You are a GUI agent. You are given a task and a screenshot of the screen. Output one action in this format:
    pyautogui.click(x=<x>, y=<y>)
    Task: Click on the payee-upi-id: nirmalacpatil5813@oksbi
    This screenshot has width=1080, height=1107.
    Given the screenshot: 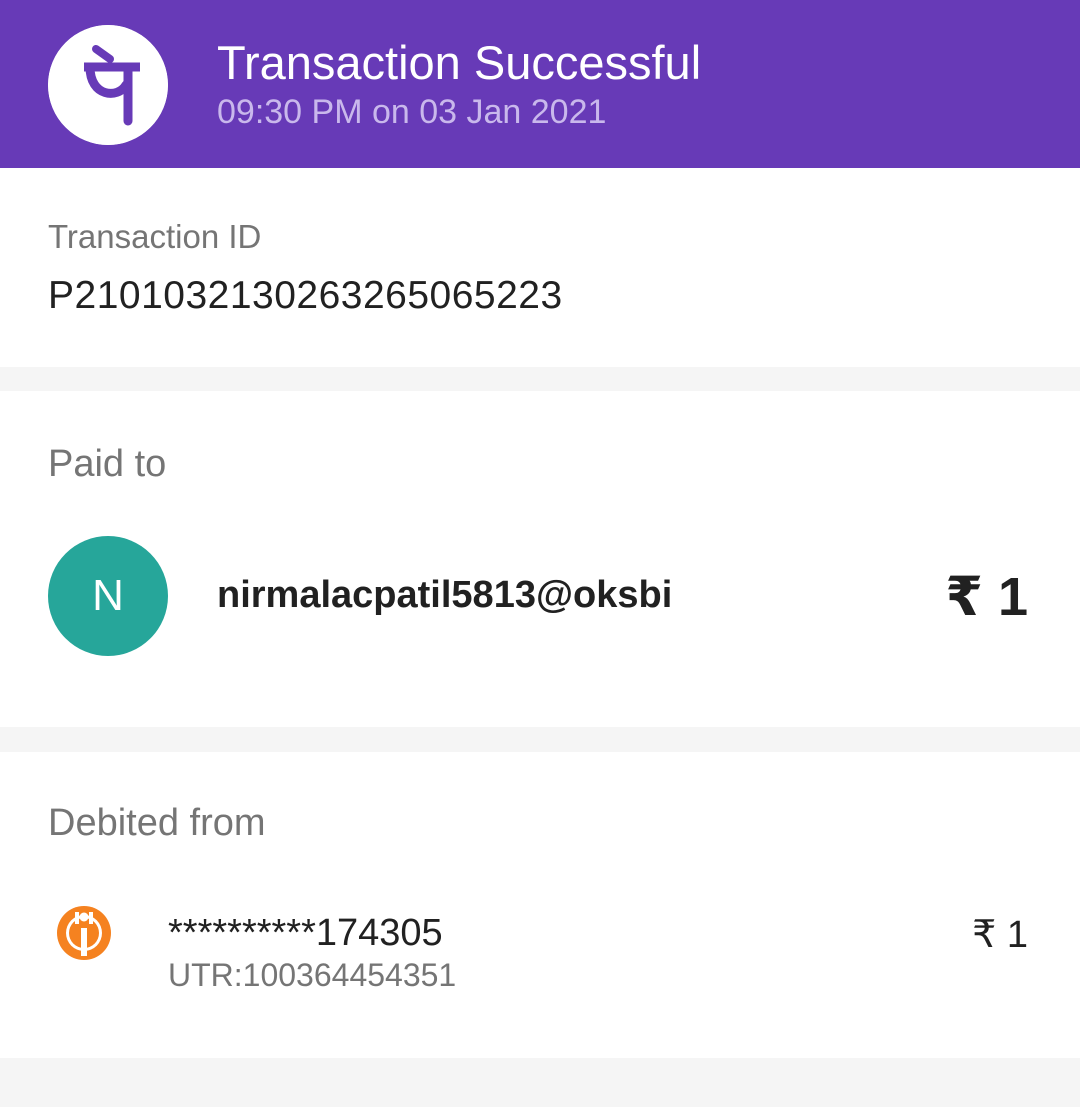 What is the action you would take?
    pyautogui.click(x=445, y=595)
    